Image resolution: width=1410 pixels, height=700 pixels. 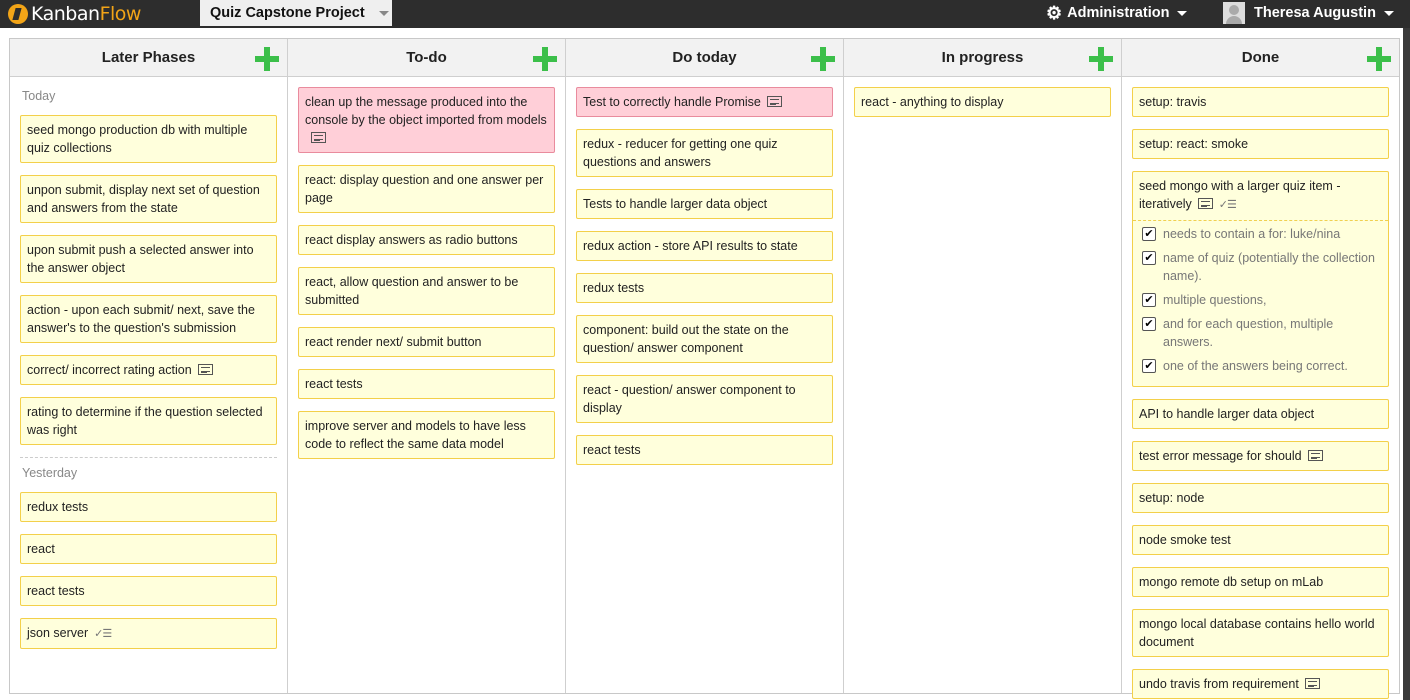 What do you see at coordinates (58, 633) in the screenshot?
I see `task-title: json server` at bounding box center [58, 633].